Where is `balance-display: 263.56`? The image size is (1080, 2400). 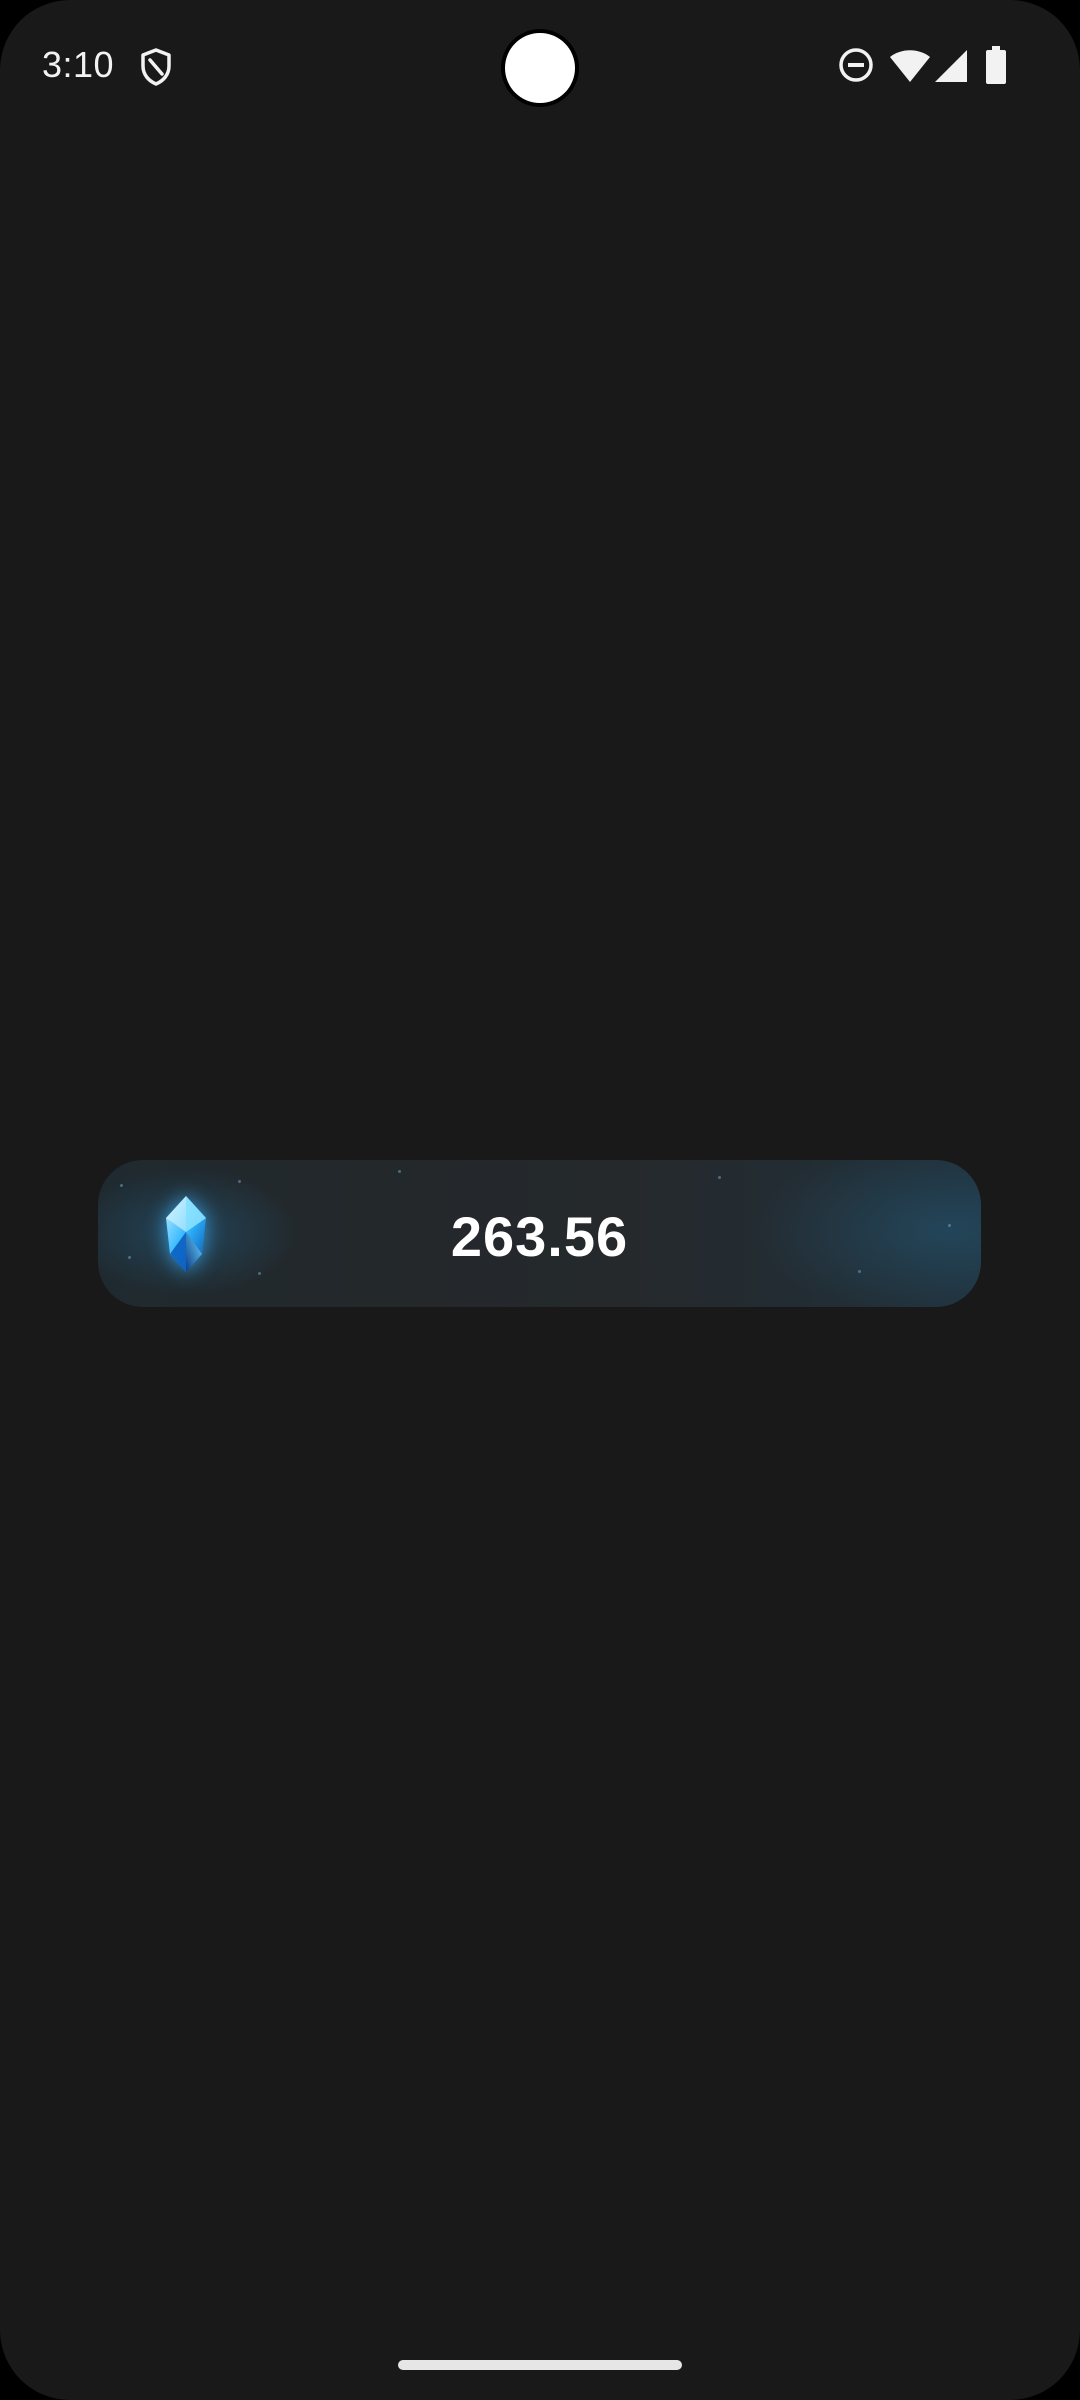
balance-display: 263.56 is located at coordinates (539, 1233).